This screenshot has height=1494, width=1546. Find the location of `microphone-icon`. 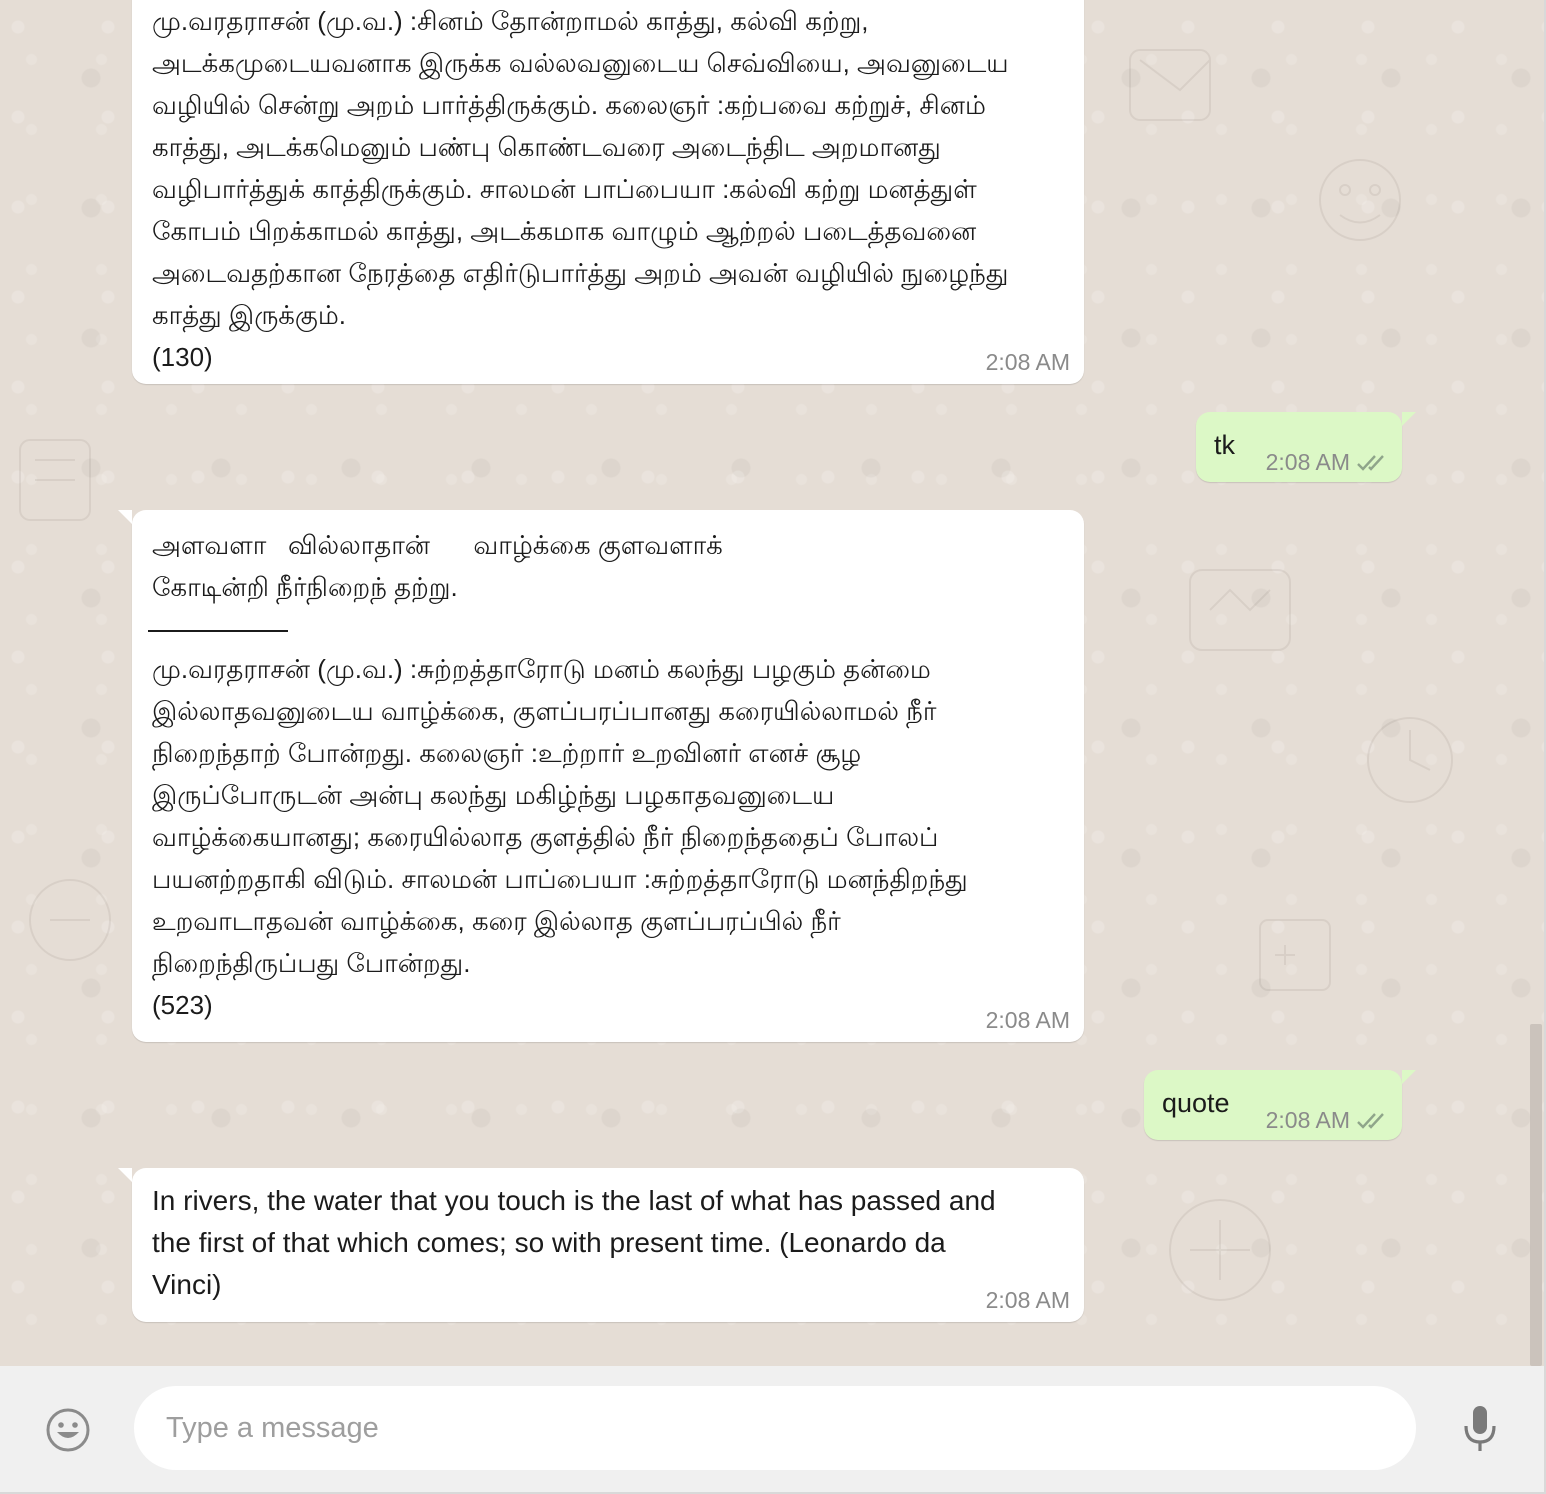

microphone-icon is located at coordinates (1480, 1428).